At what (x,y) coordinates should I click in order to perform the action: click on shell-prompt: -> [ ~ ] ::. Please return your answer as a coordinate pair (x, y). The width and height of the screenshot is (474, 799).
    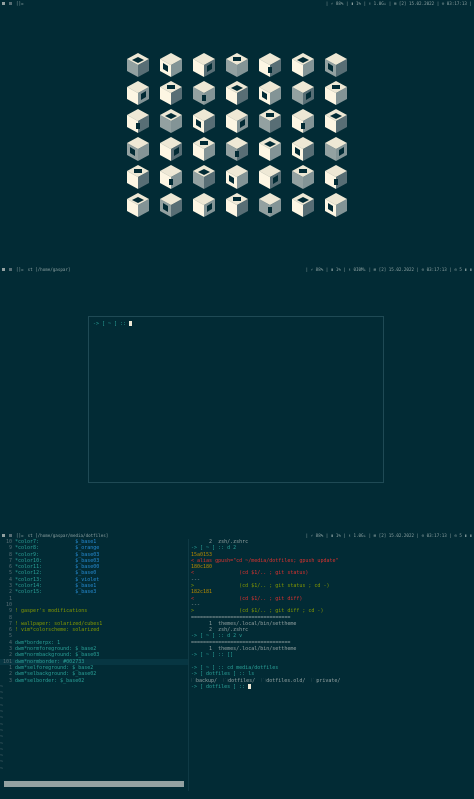
    Looking at the image, I should click on (113, 324).